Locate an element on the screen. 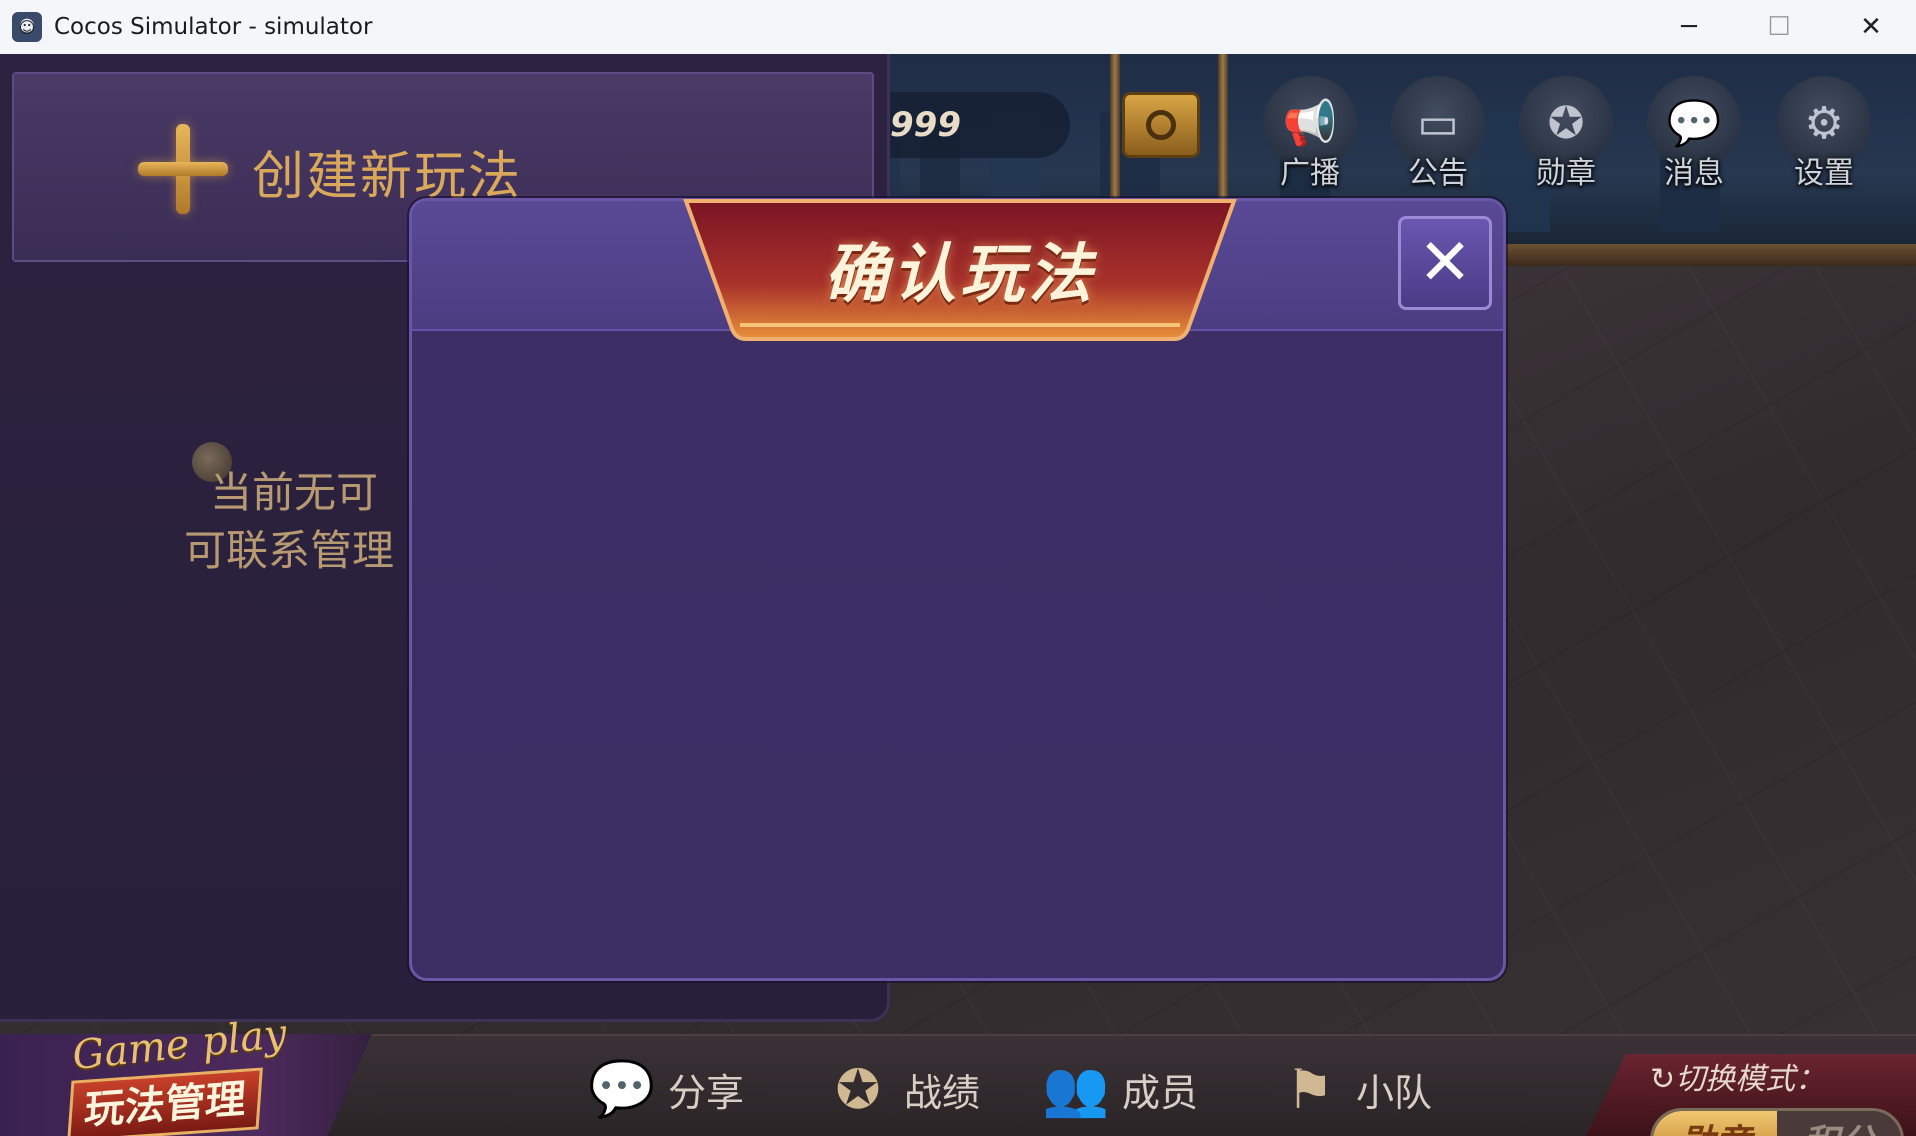 Image resolution: width=1916 pixels, height=1136 pixels. message-label: 消息 is located at coordinates (1694, 173).